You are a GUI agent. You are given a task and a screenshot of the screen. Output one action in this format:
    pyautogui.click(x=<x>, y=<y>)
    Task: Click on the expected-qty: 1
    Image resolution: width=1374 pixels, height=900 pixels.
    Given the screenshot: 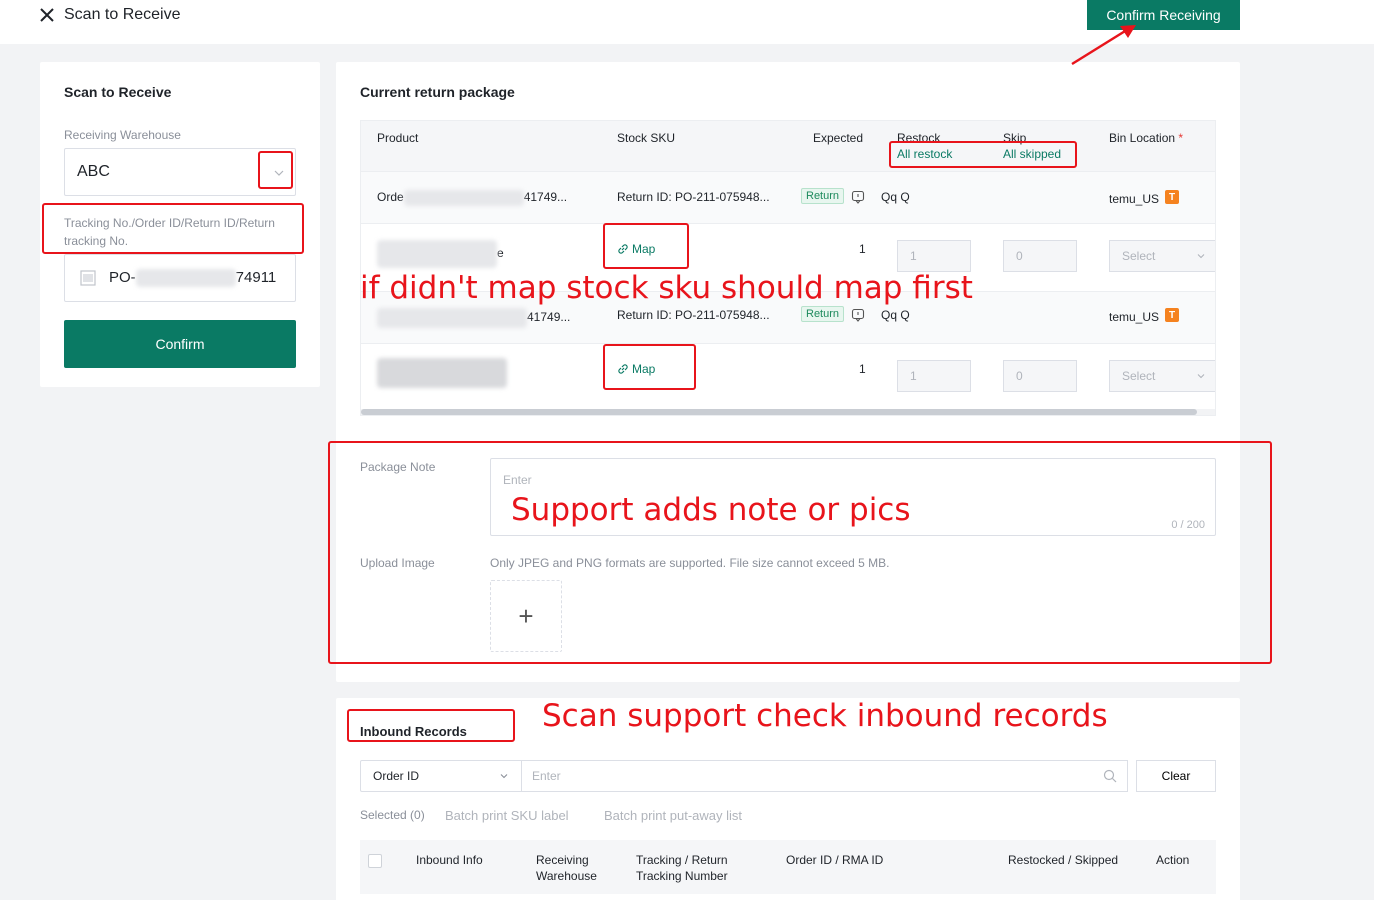 What is the action you would take?
    pyautogui.click(x=862, y=249)
    